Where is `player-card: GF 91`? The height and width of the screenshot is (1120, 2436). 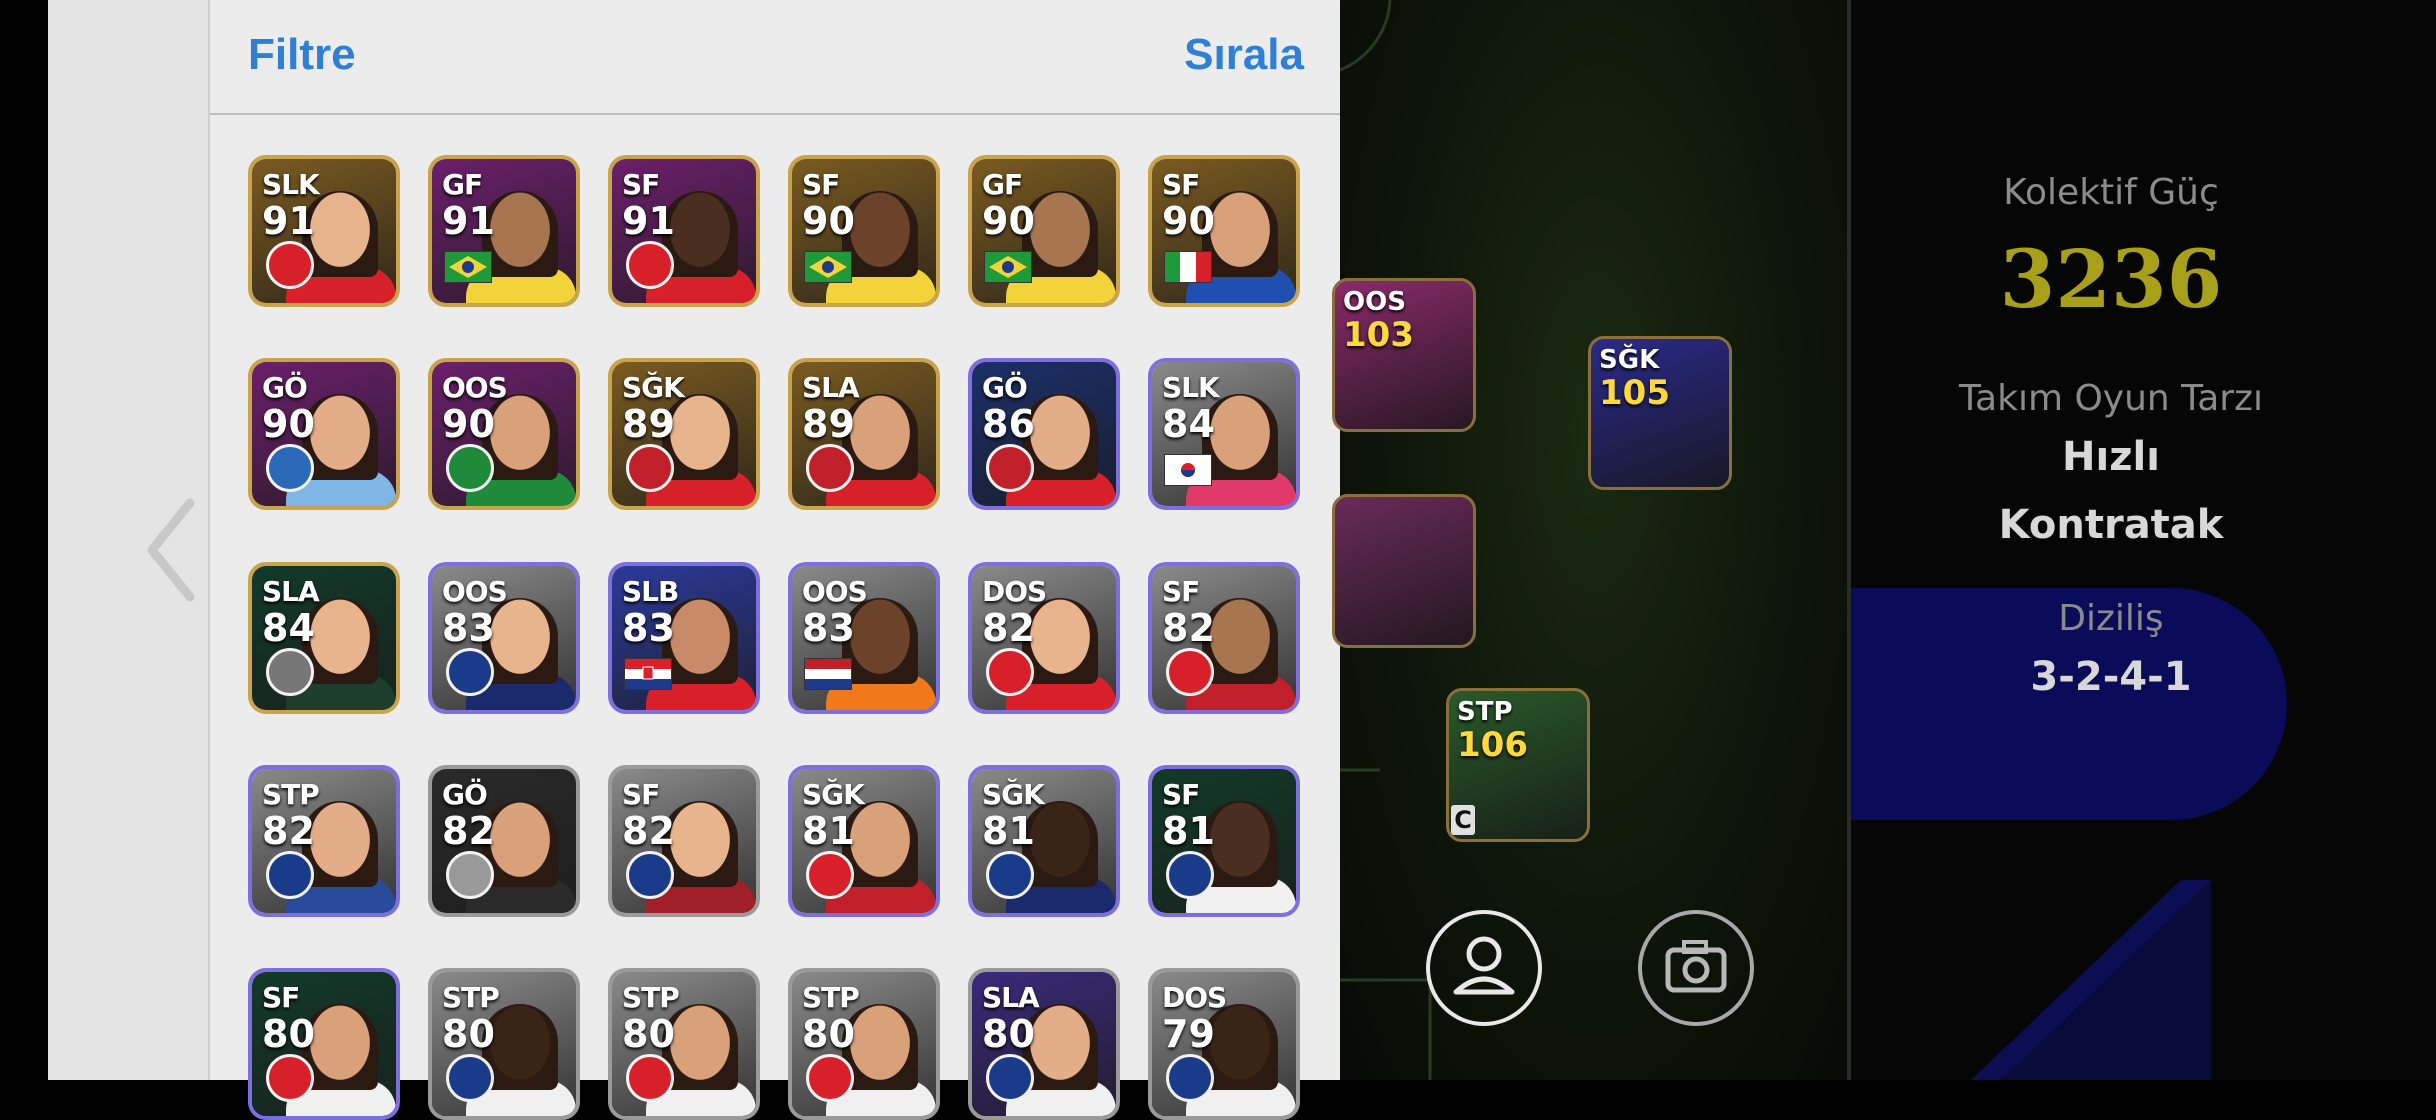 player-card: GF 91 is located at coordinates (504, 231).